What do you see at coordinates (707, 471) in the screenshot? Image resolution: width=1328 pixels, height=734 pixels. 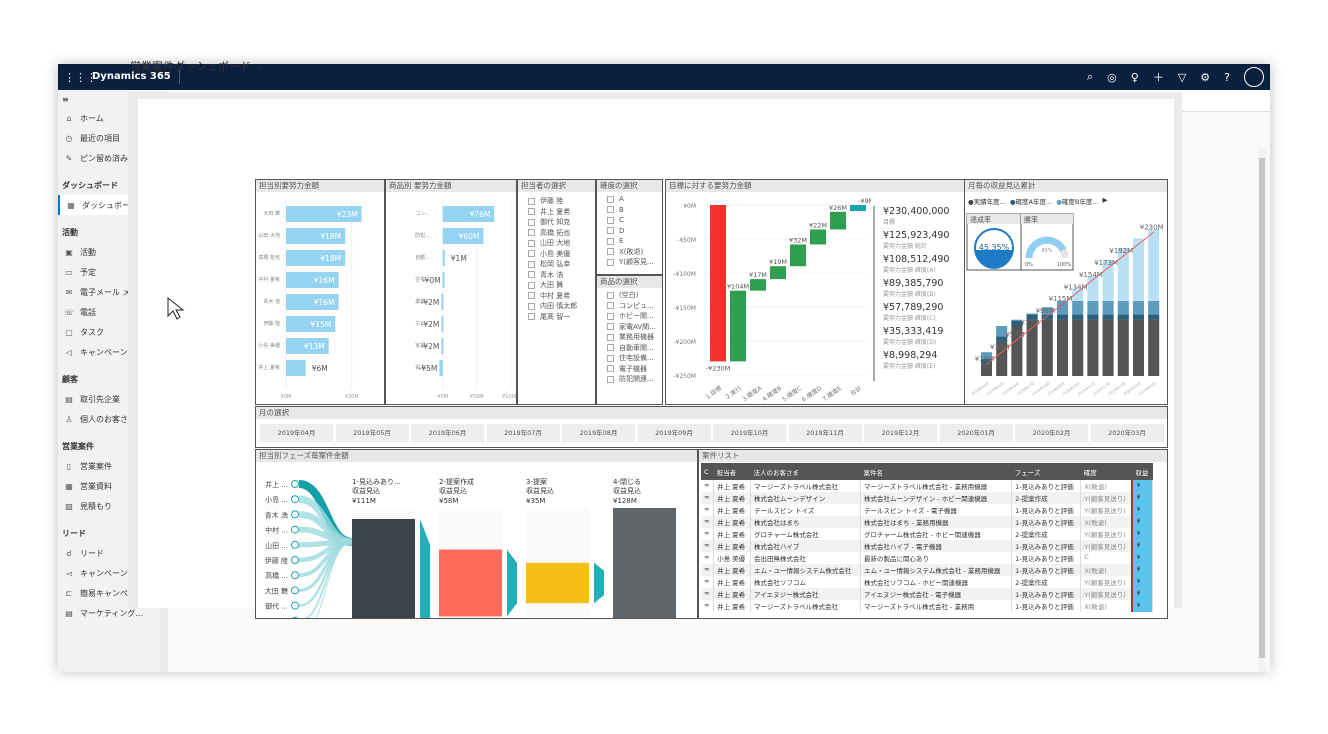 I see `column-header: C` at bounding box center [707, 471].